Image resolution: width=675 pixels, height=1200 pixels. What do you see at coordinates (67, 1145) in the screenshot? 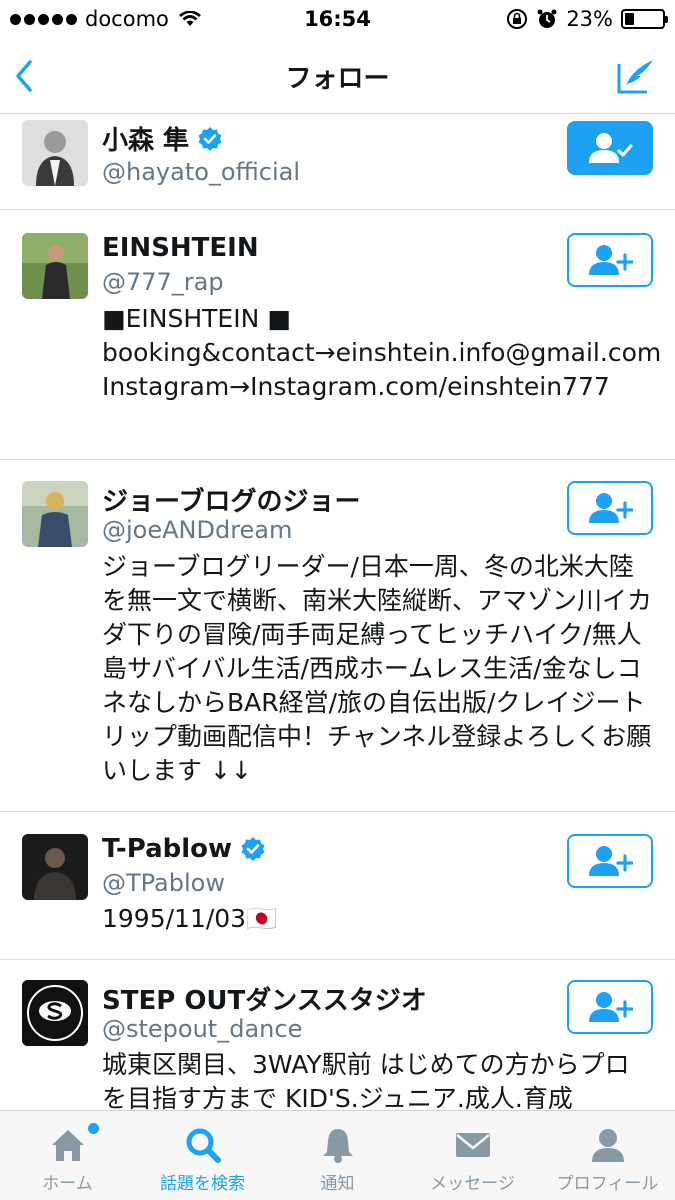
I see `home-icon` at bounding box center [67, 1145].